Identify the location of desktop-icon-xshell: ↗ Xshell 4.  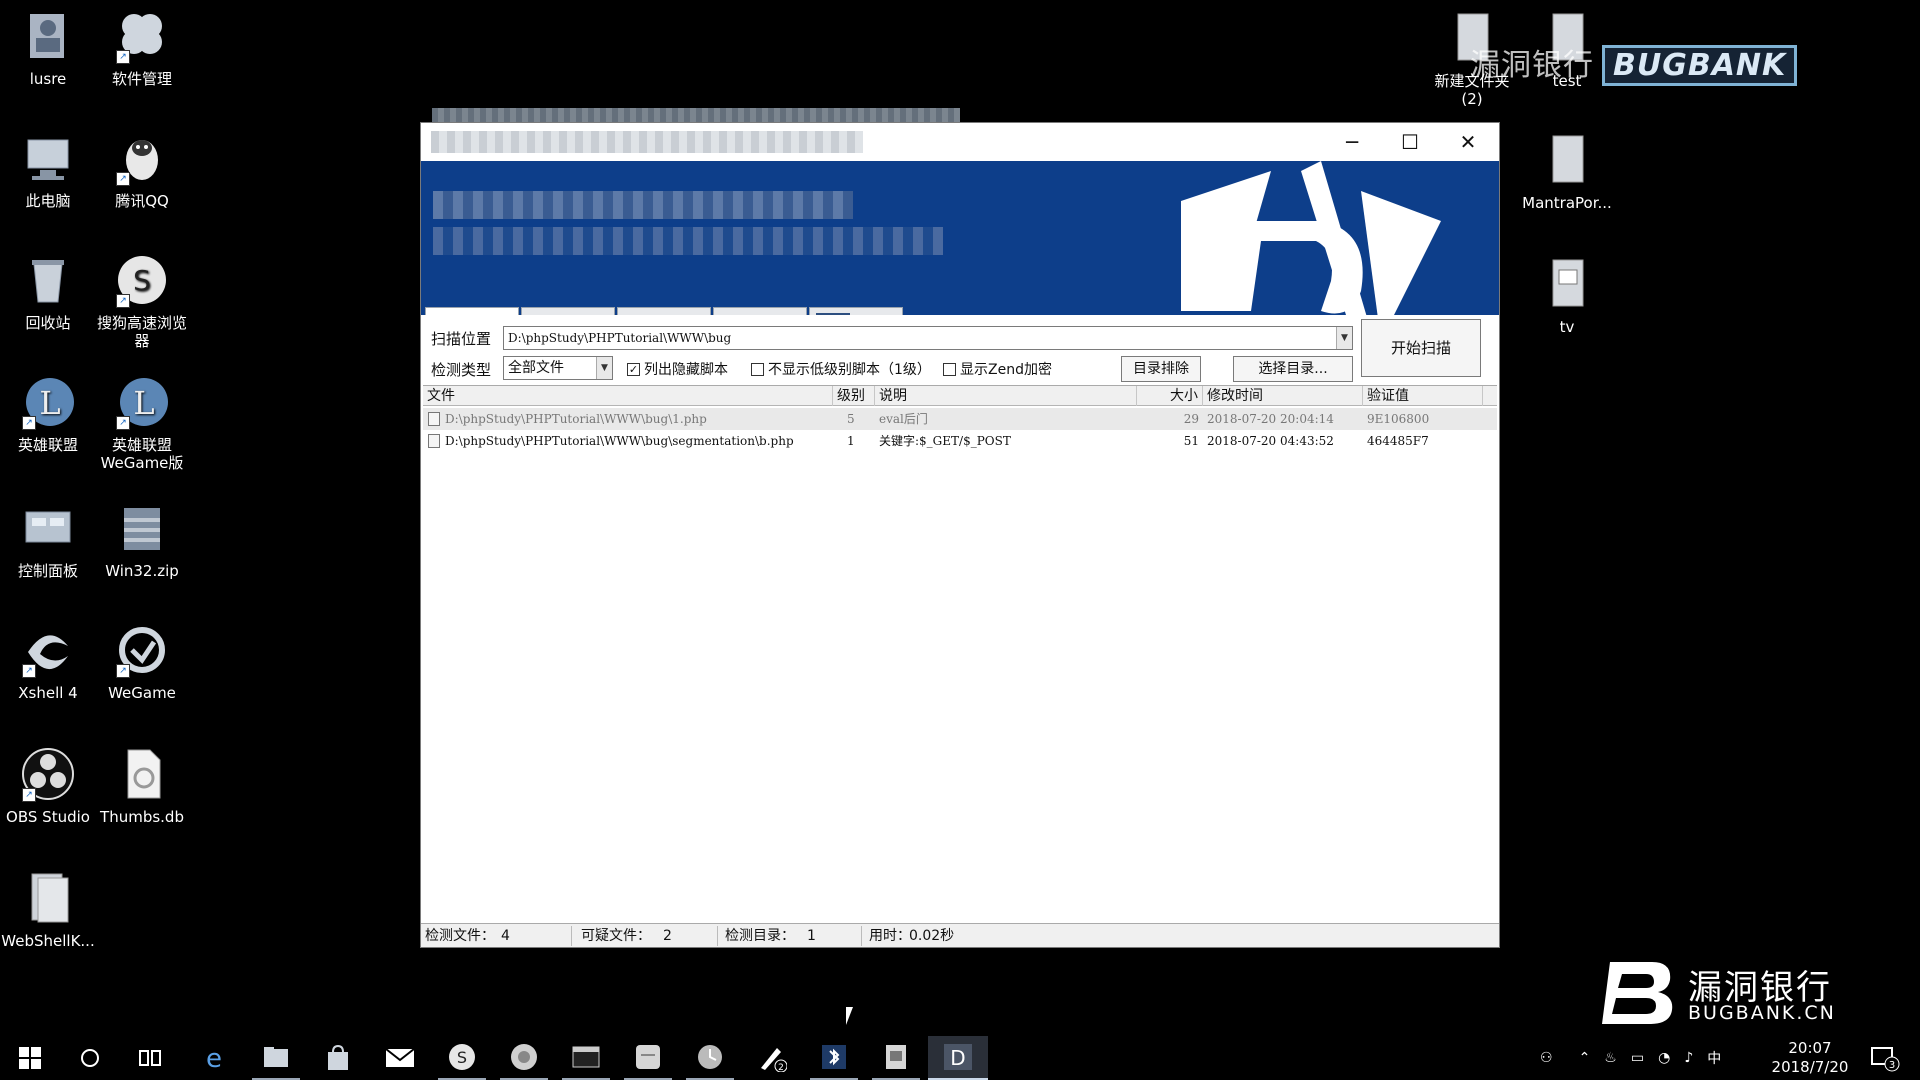
(48, 662).